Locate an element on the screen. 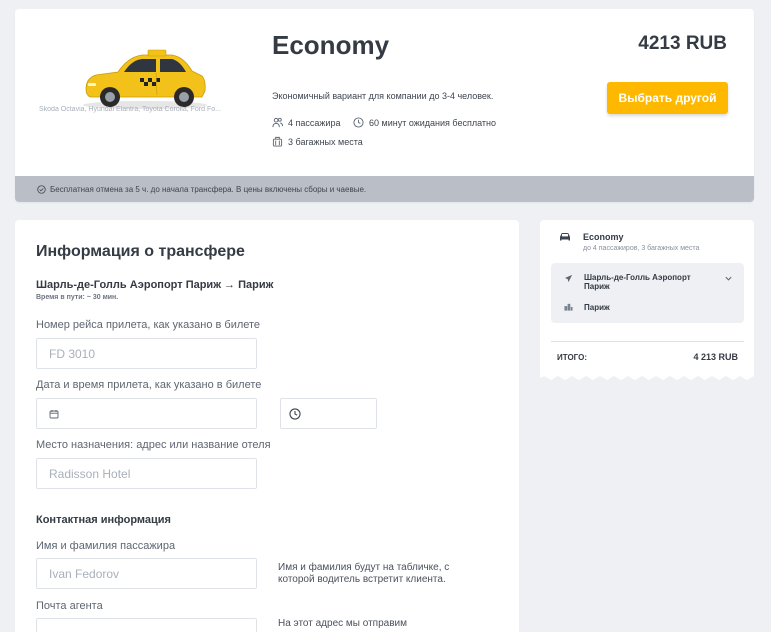  summary-class: Economy is located at coordinates (603, 237).